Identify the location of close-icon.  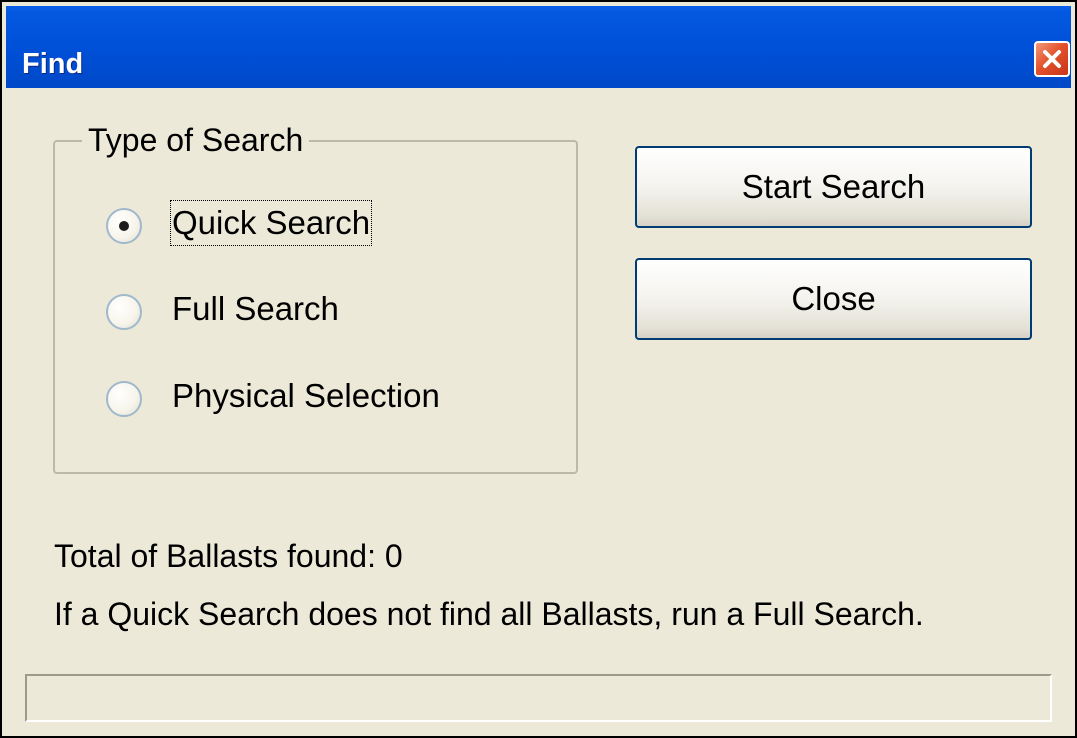
(1052, 59).